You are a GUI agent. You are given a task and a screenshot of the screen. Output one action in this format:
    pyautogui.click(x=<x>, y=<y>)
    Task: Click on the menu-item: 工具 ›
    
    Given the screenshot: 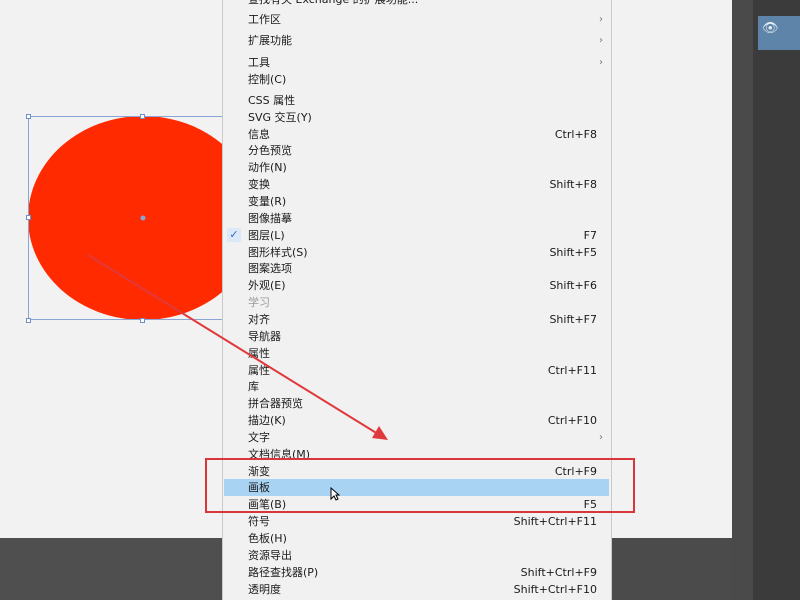 What is the action you would take?
    pyautogui.click(x=417, y=62)
    